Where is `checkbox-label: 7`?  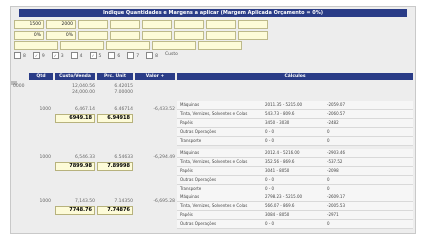 checkbox-label: 7 is located at coordinates (138, 56).